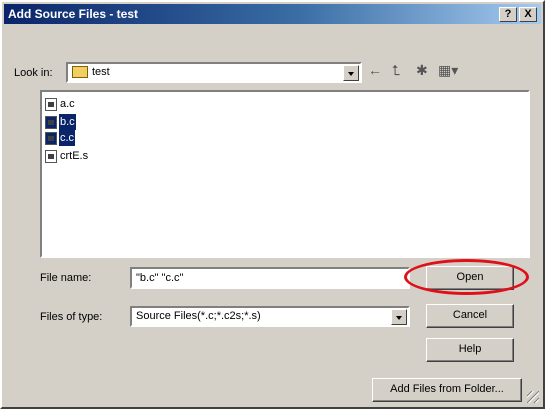 The height and width of the screenshot is (413, 549). What do you see at coordinates (73, 14) in the screenshot?
I see `window-title: Add Source Files - test` at bounding box center [73, 14].